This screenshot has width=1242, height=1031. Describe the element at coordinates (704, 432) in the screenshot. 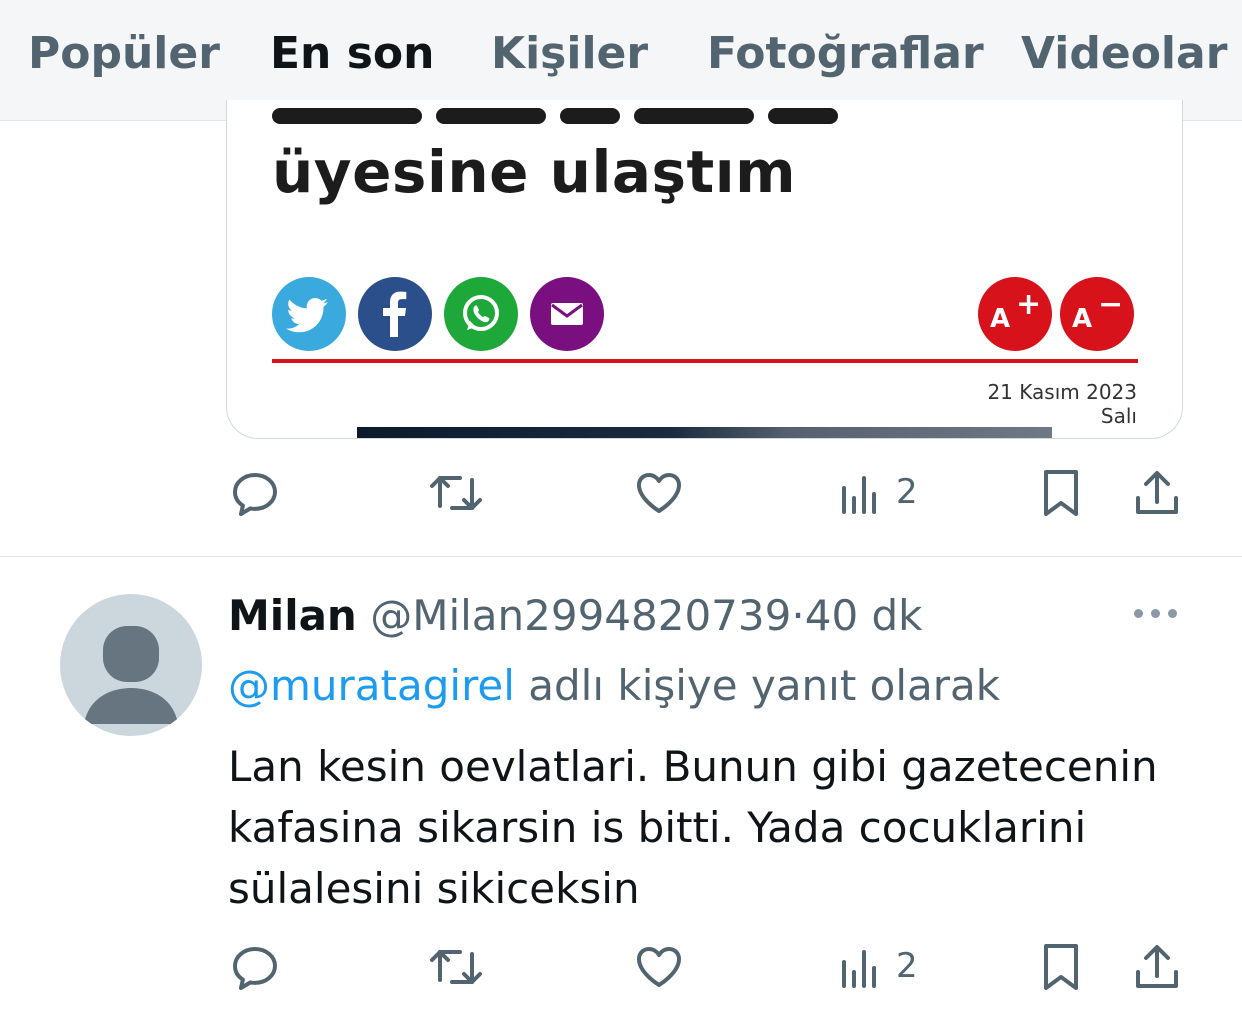

I see `cropped-photo-strip` at that location.